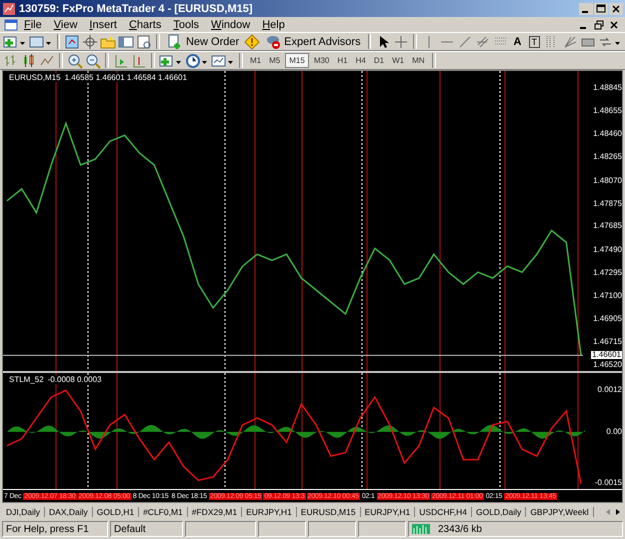 This screenshot has height=539, width=625. I want to click on price-label: 1.48845, so click(607, 88).